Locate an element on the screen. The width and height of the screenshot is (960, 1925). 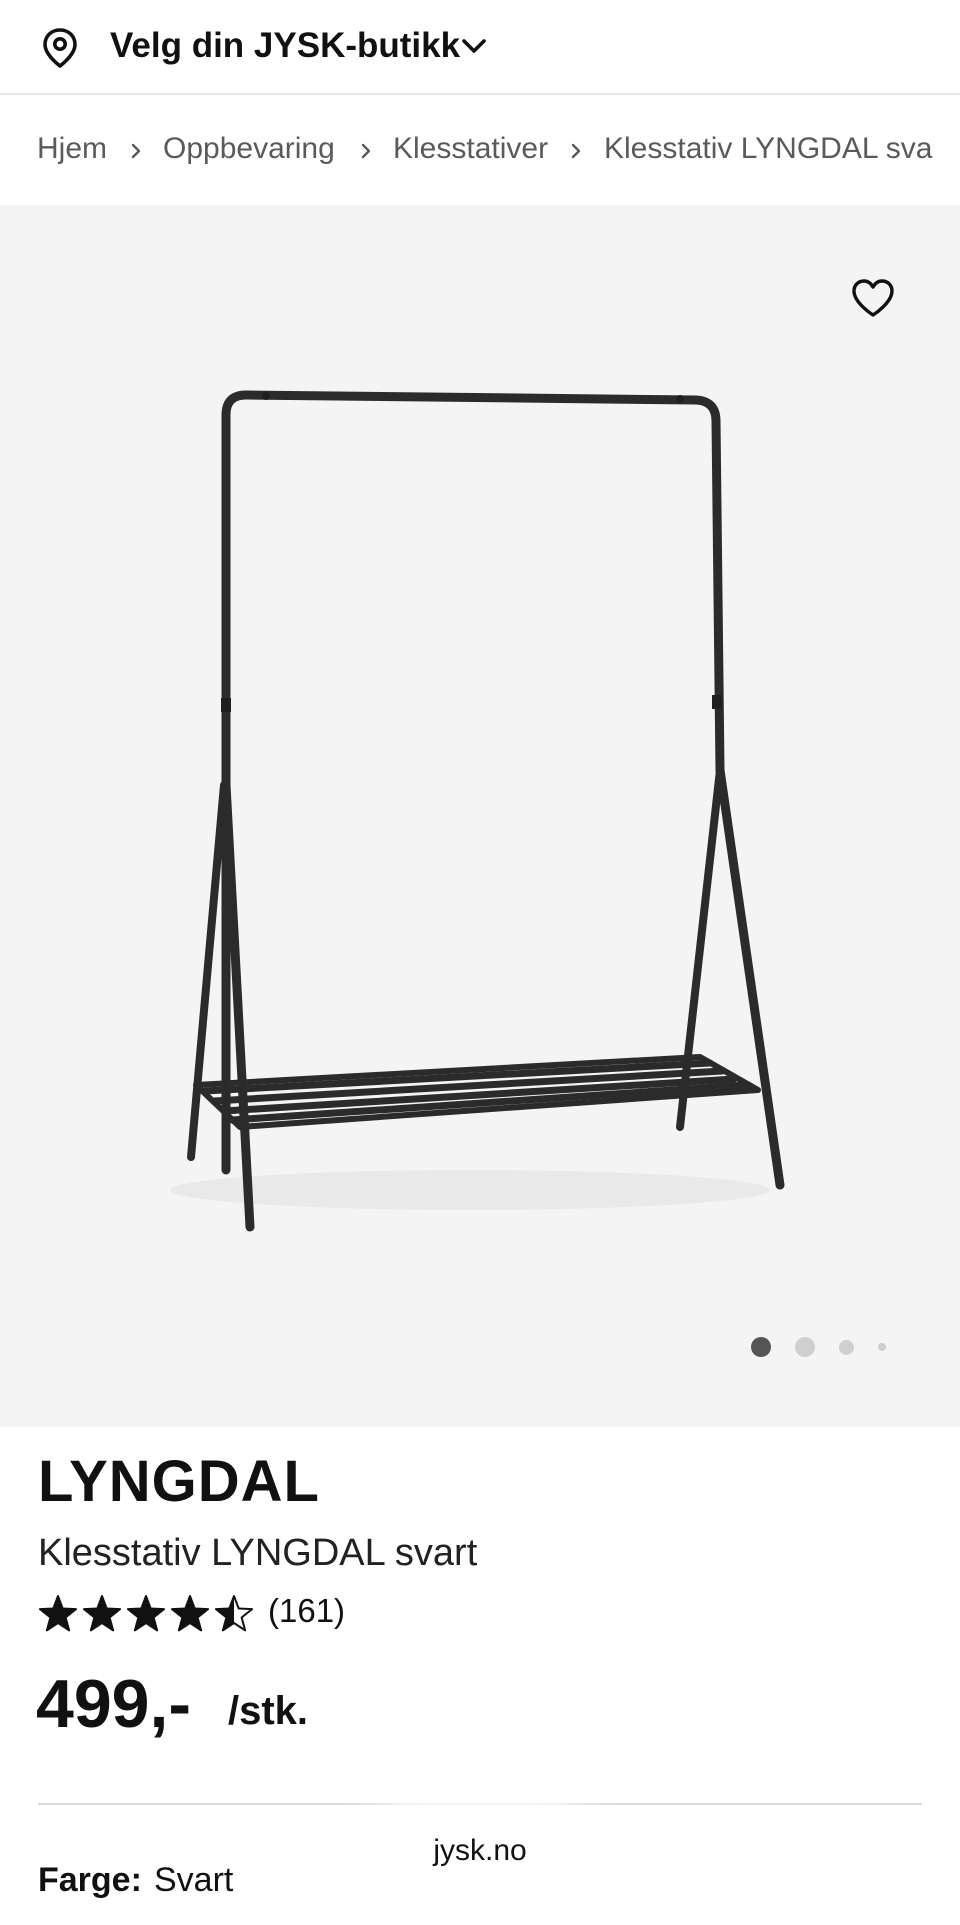
price-unit: /stk. is located at coordinates (268, 1711).